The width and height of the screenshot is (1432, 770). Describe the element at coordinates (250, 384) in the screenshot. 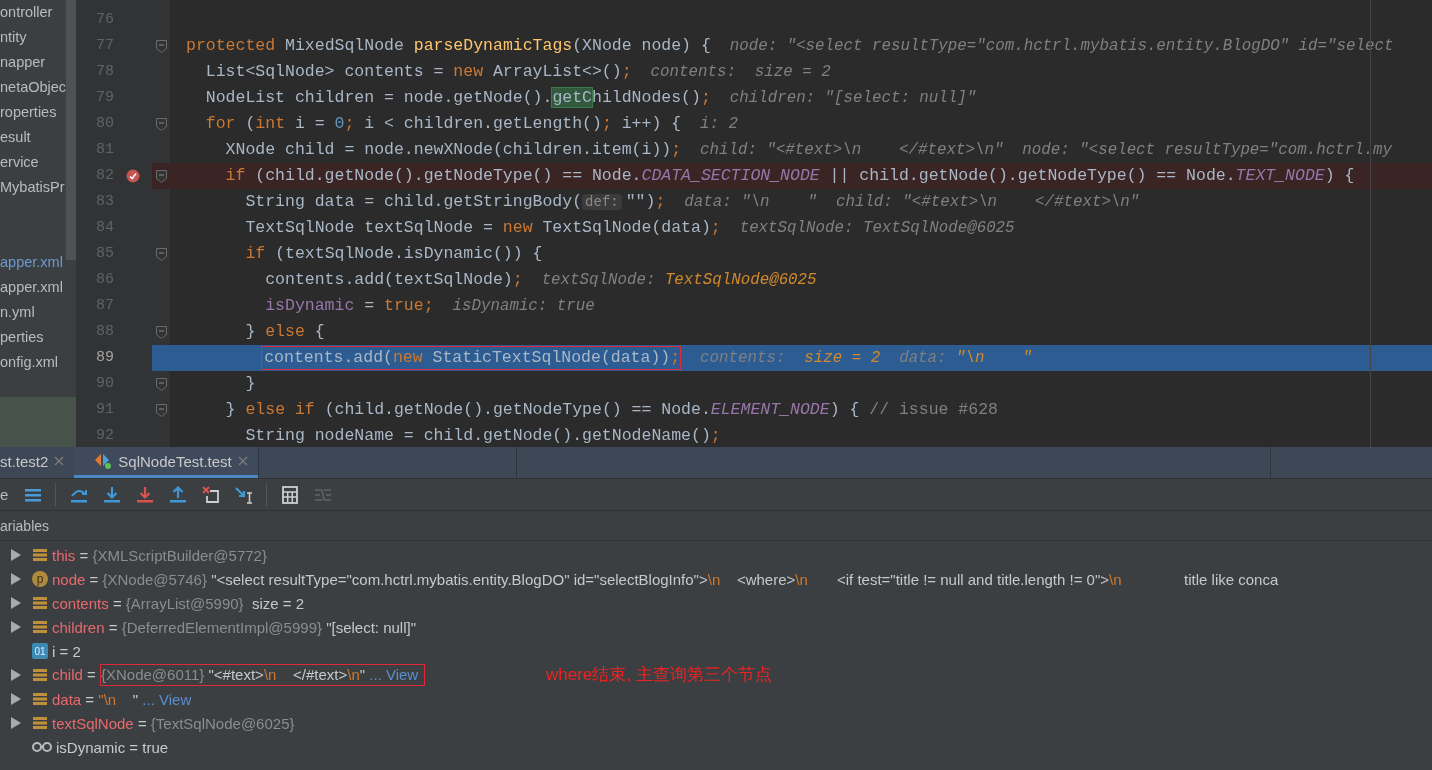

I see `code-line: }` at that location.